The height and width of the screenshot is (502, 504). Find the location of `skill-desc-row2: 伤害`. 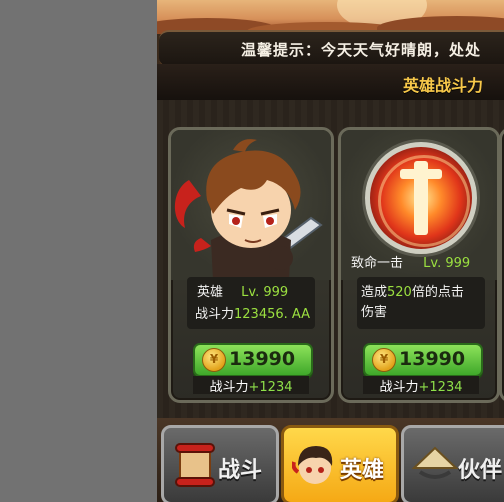

skill-desc-row2: 伤害 is located at coordinates (425, 310).